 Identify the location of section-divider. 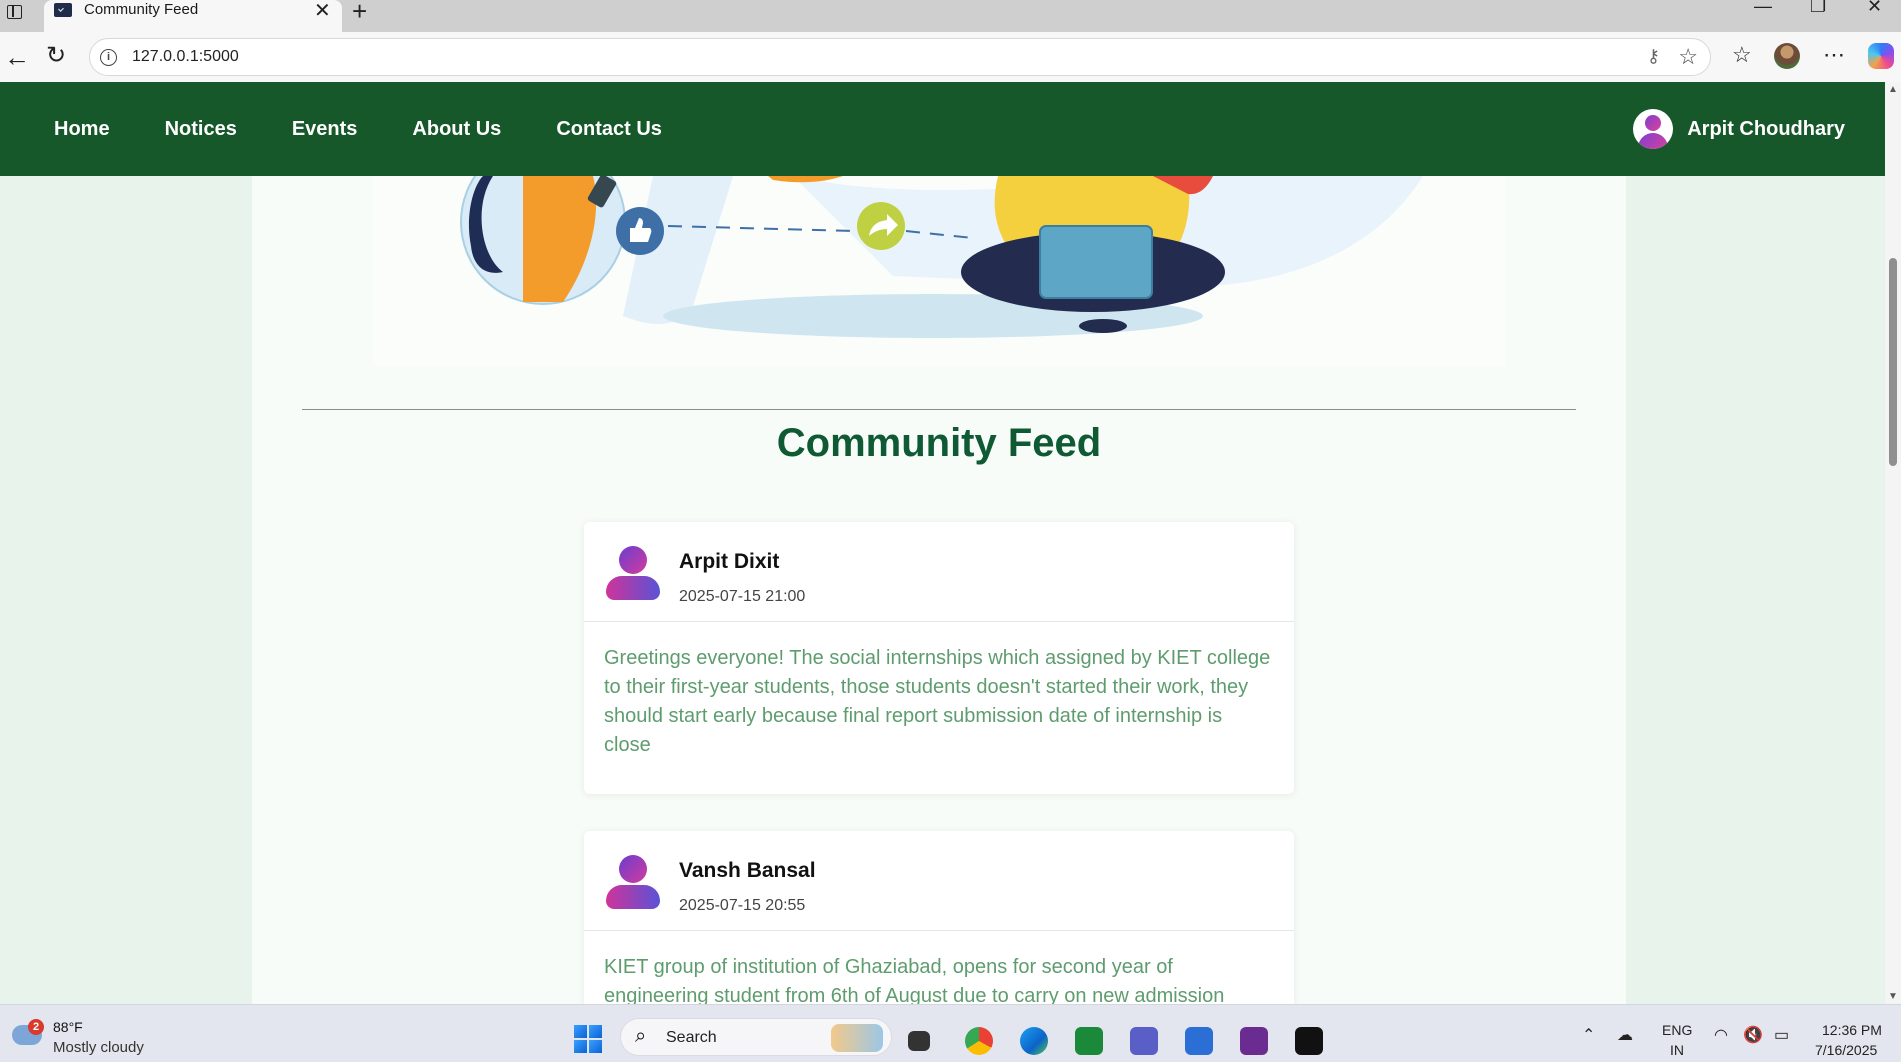
(939, 409).